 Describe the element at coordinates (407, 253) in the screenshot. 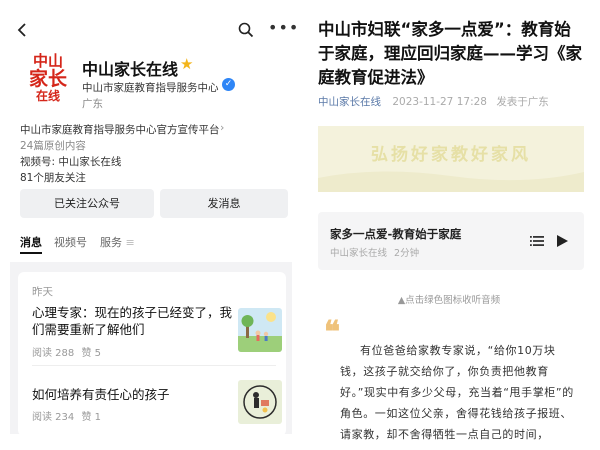

I see `audio-duration: 2分钟` at that location.